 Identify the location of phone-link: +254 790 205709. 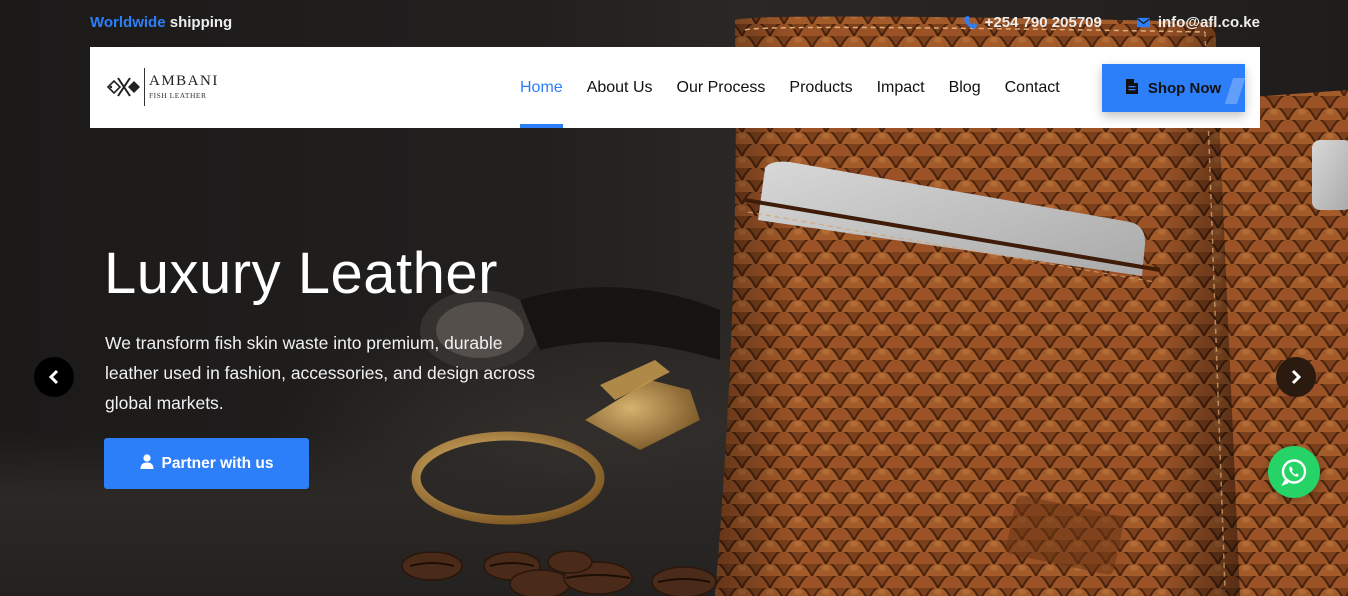
(1032, 22).